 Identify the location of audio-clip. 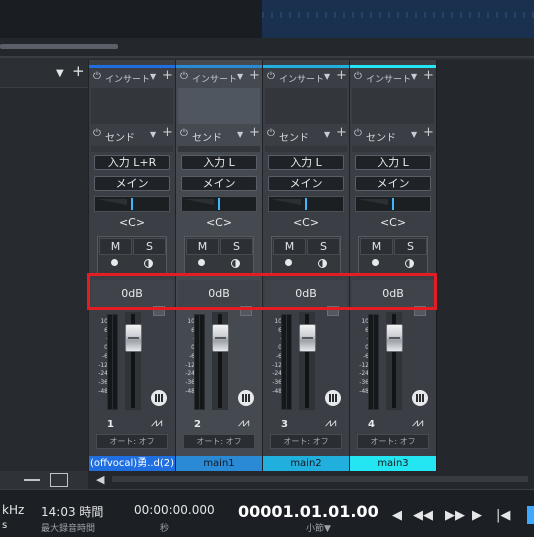
(398, 19).